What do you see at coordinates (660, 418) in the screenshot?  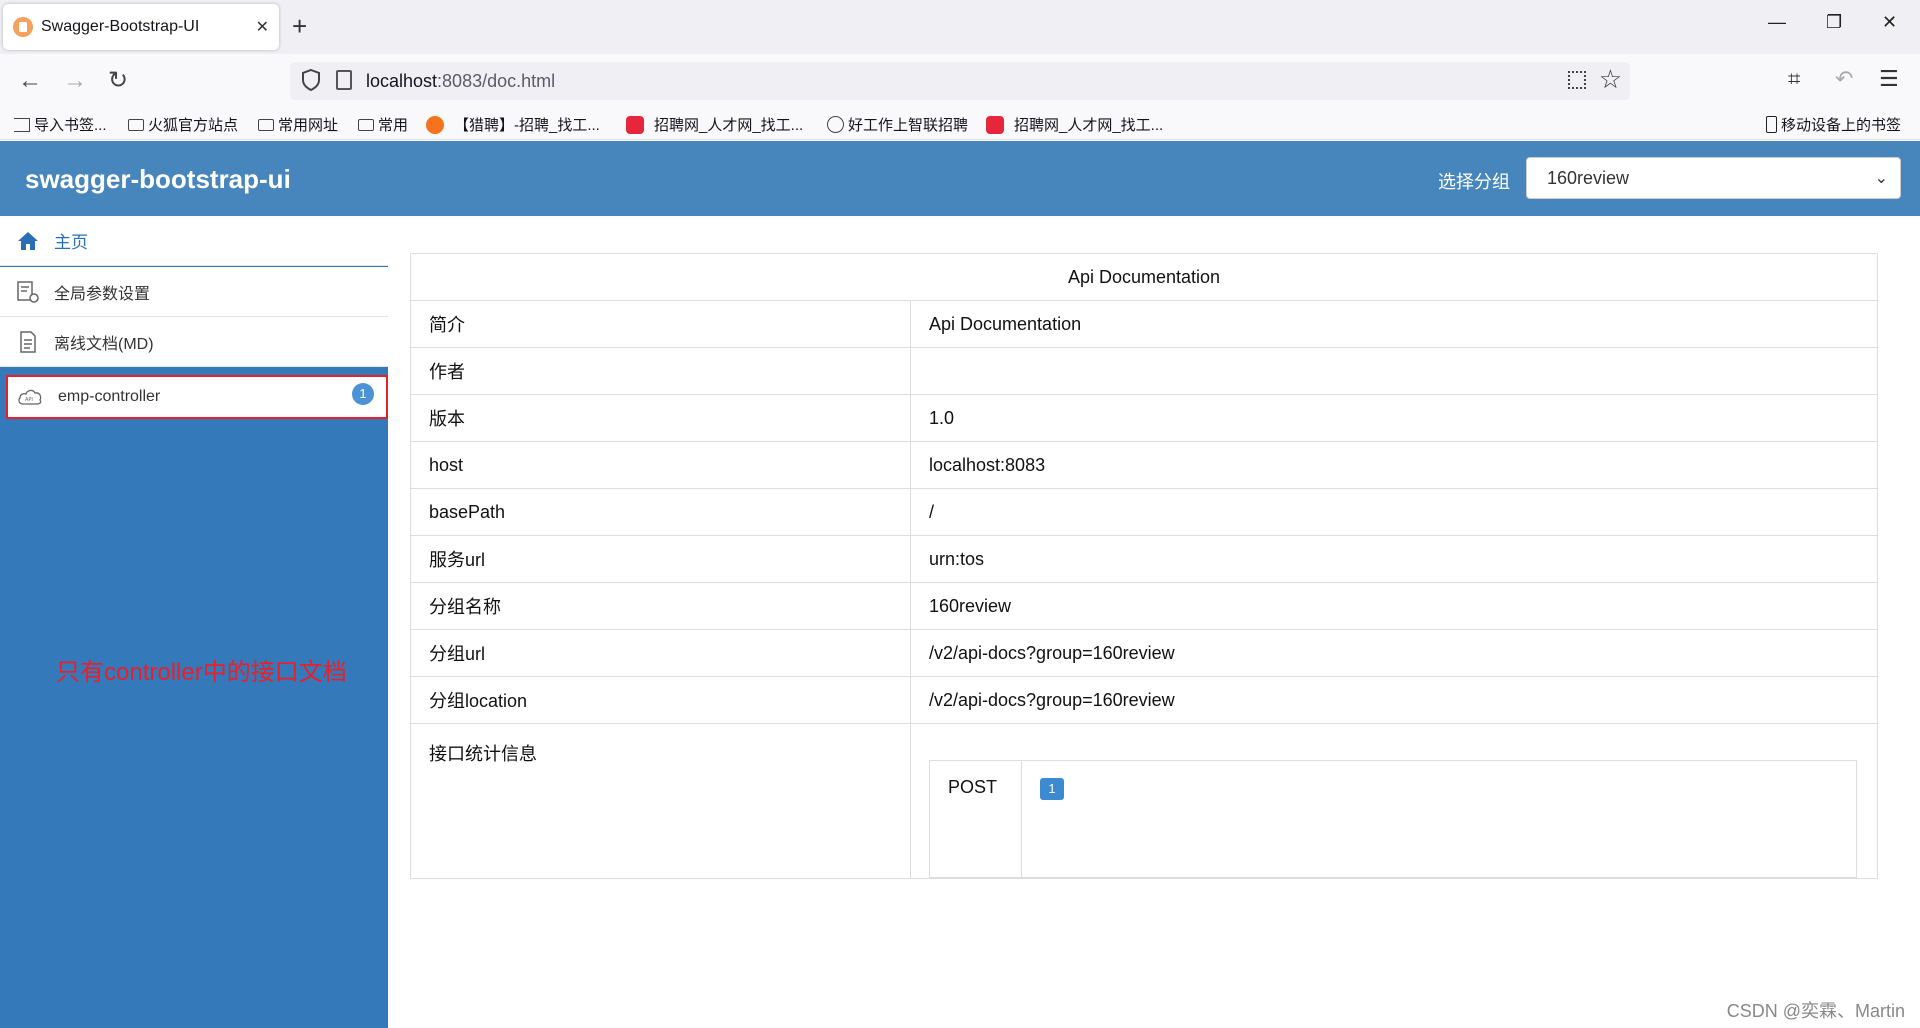 I see `row-key: 版本` at bounding box center [660, 418].